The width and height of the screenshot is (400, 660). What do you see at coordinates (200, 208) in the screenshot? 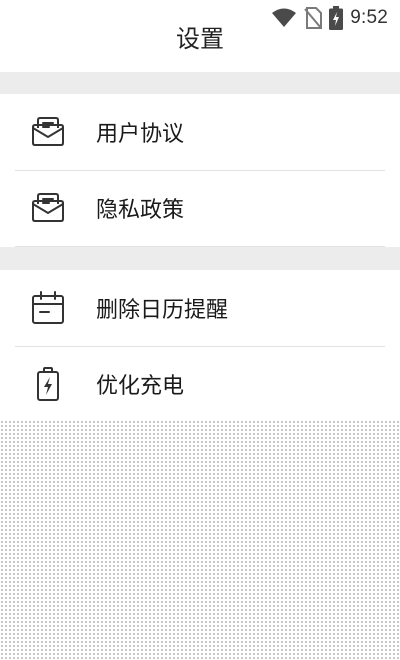
I see `settings-item-privacy-policy: 隐私政策` at bounding box center [200, 208].